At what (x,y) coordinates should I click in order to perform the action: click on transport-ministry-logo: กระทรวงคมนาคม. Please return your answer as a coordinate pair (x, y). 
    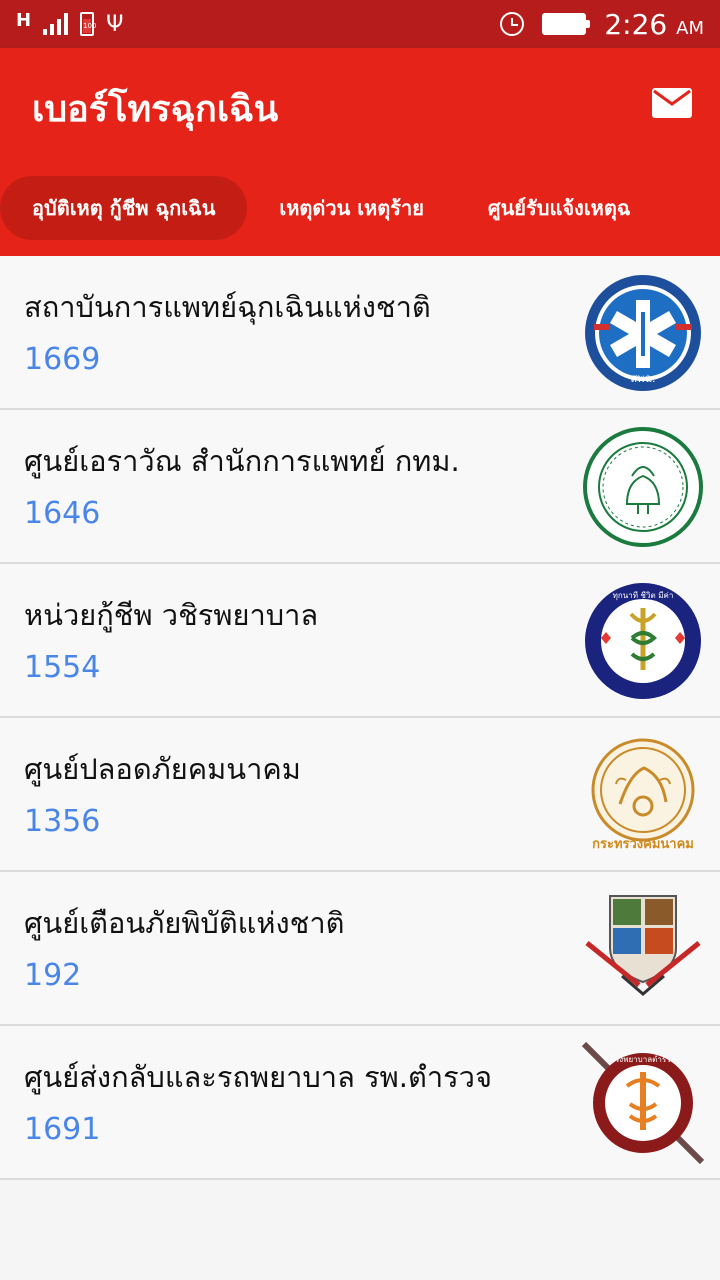
    Looking at the image, I should click on (643, 795).